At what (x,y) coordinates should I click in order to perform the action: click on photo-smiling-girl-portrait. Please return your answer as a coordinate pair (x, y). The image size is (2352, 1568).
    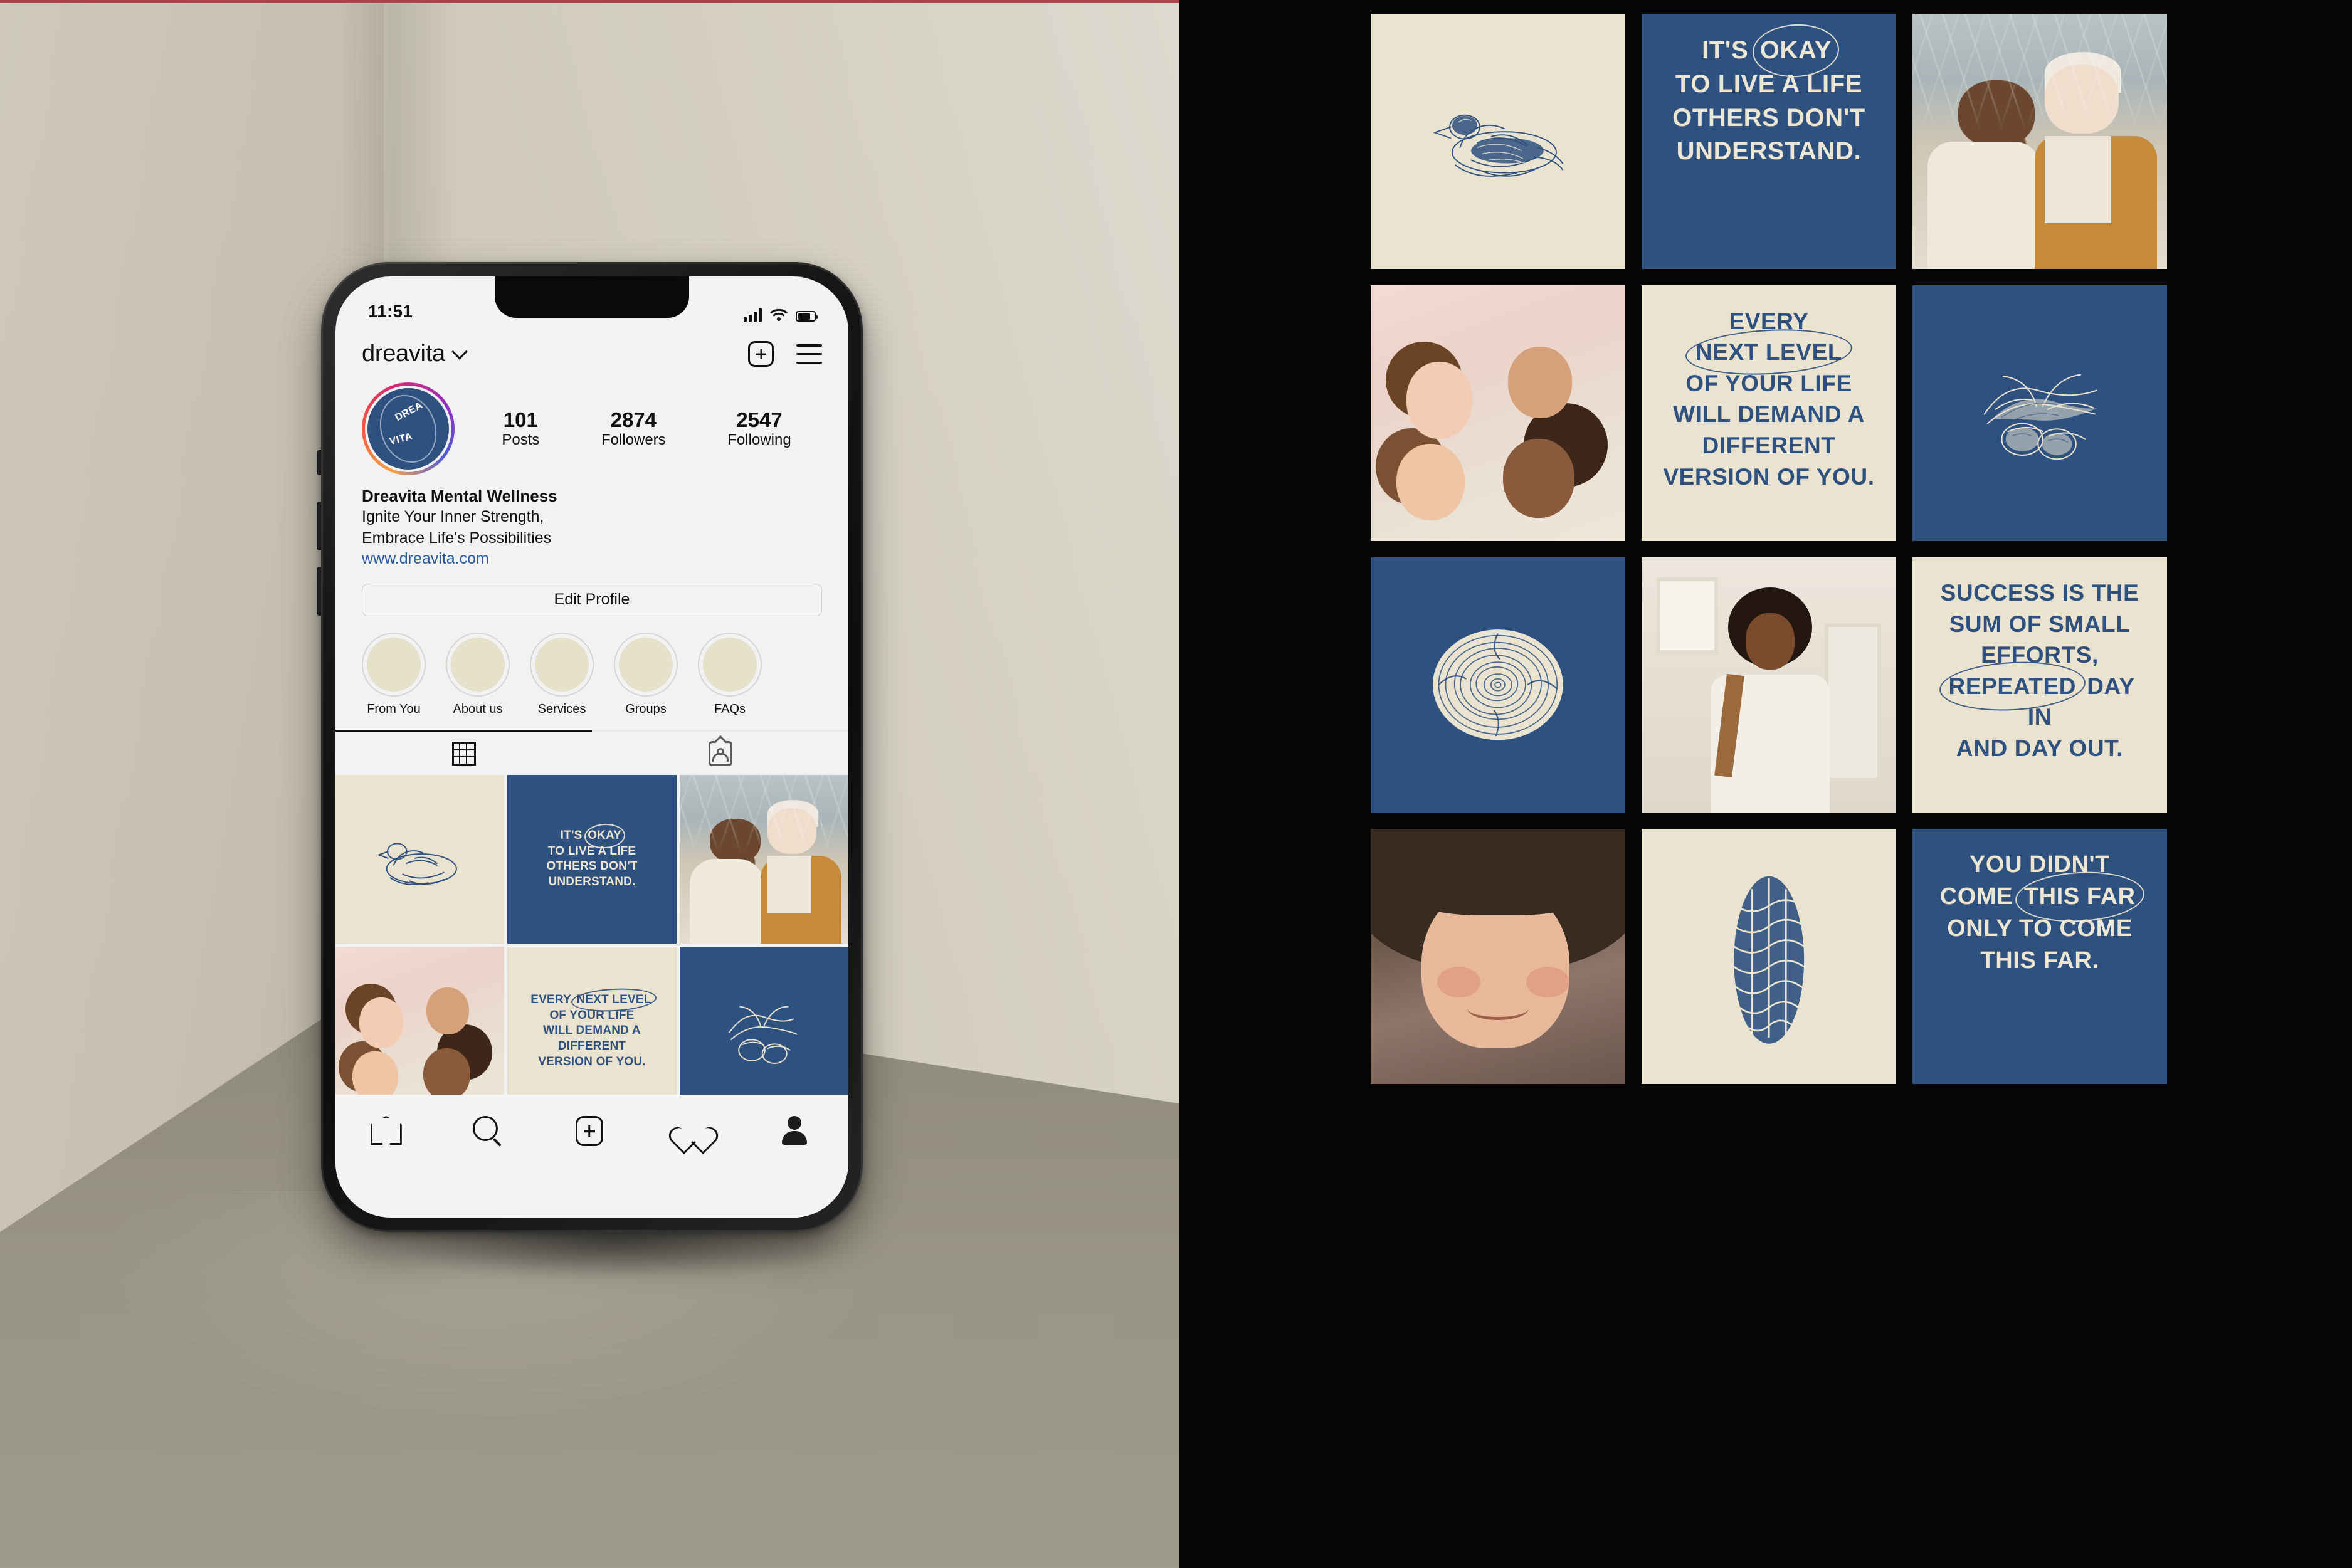
    Looking at the image, I should click on (1498, 956).